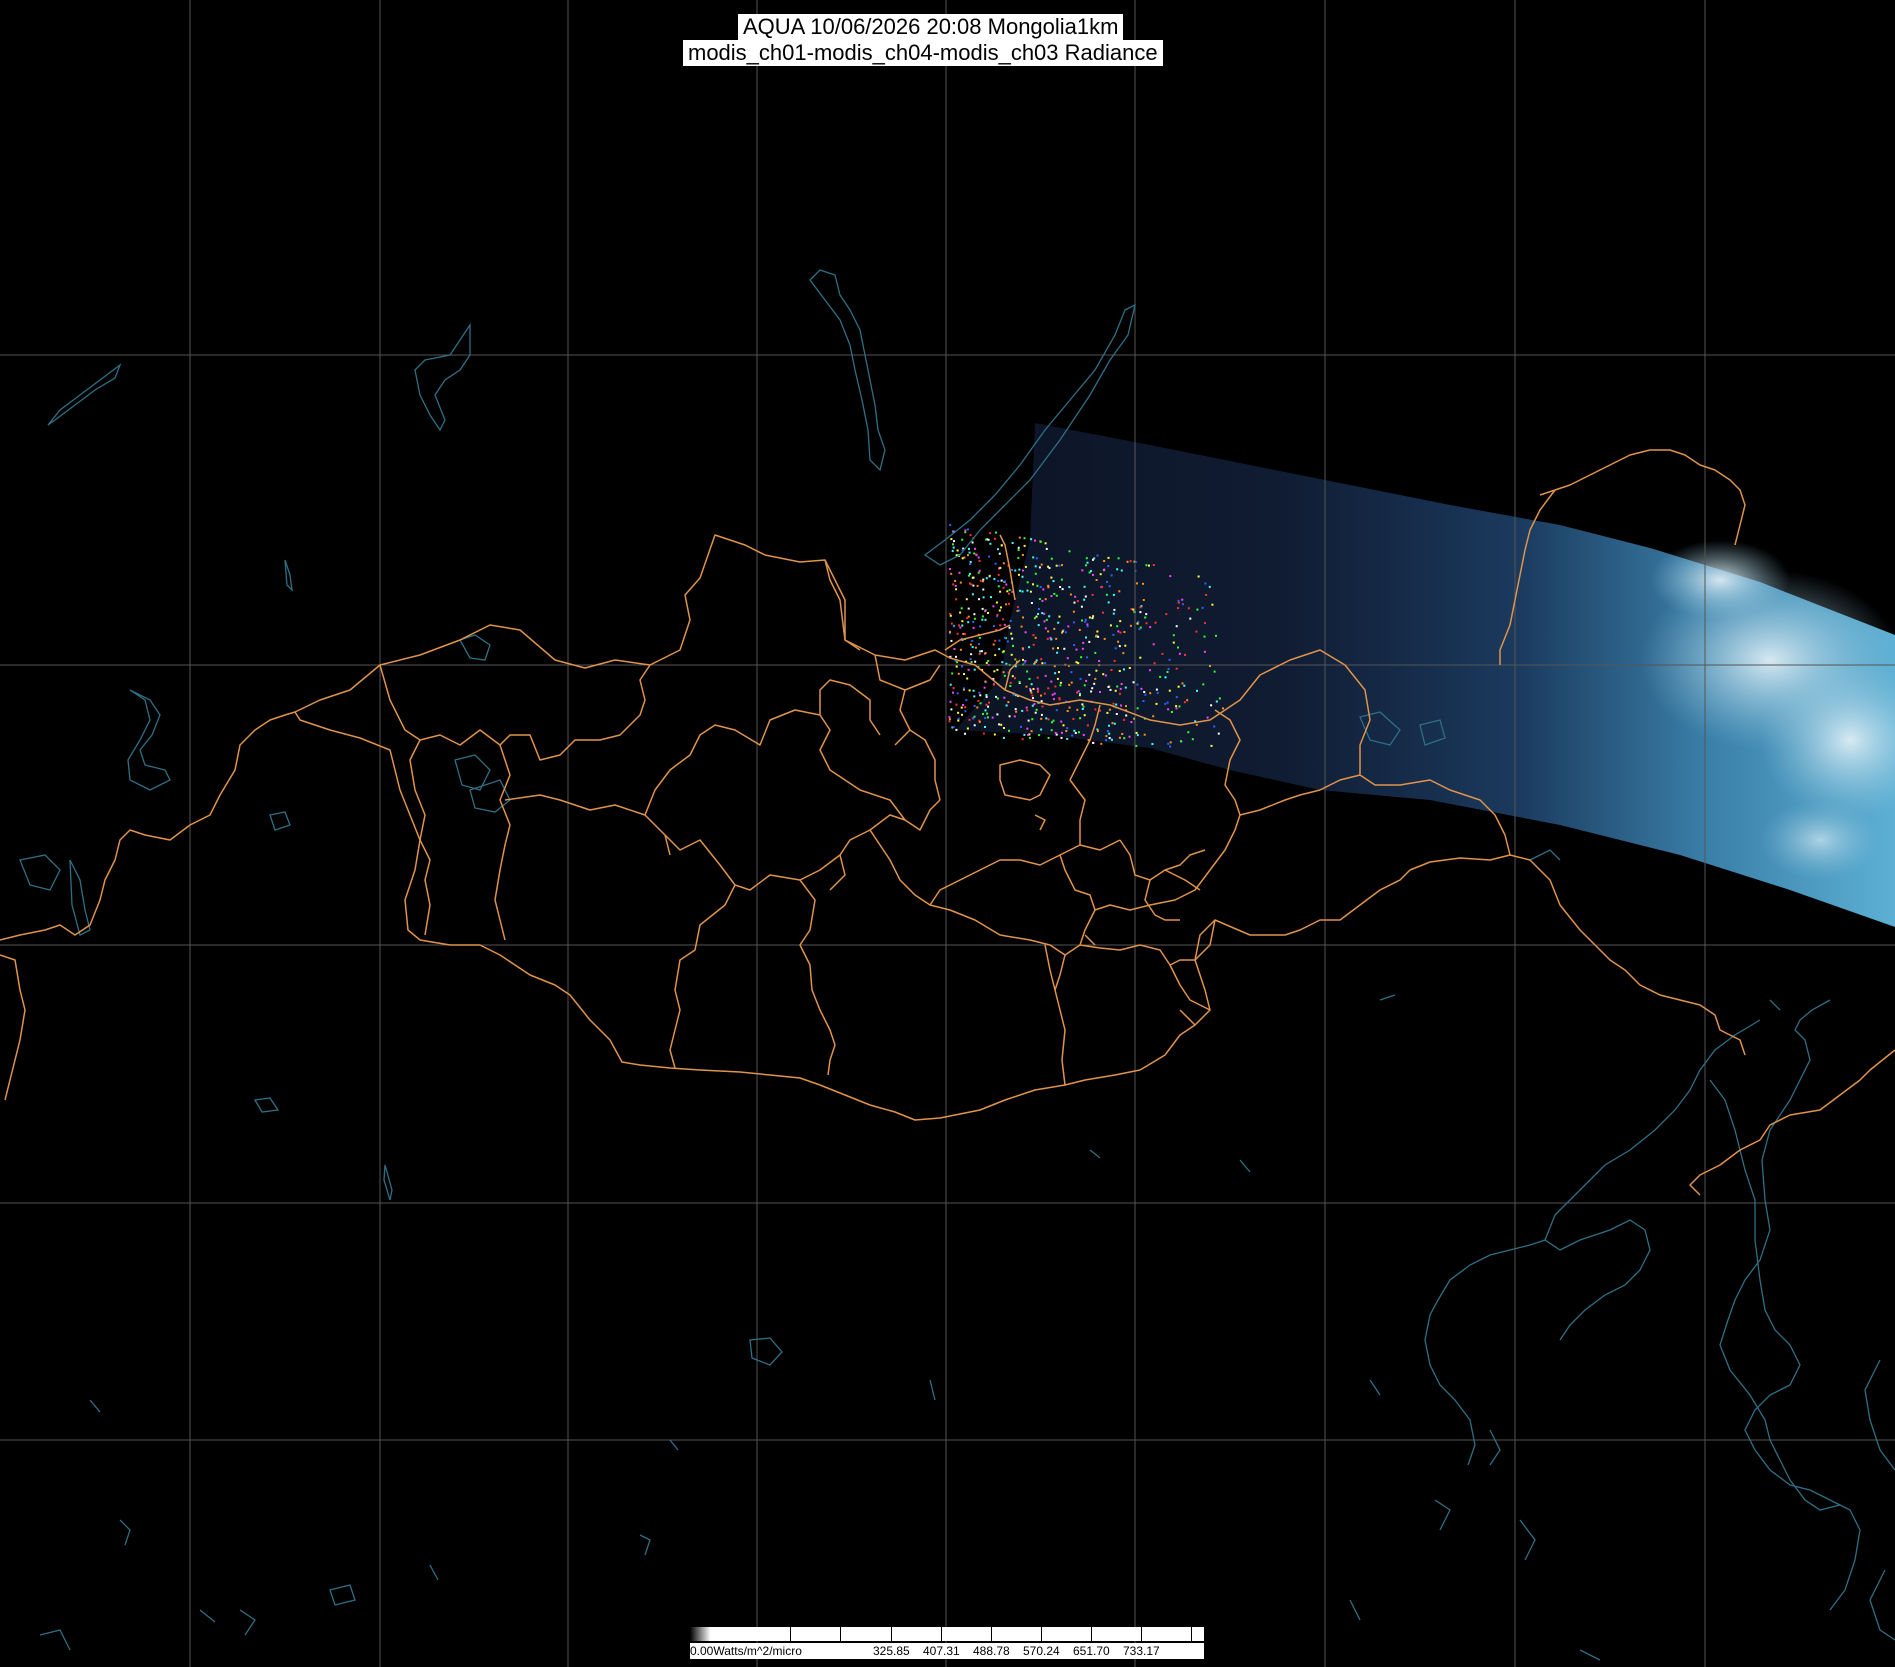 The width and height of the screenshot is (1895, 1667). I want to click on legend-color-bar, so click(947, 1634).